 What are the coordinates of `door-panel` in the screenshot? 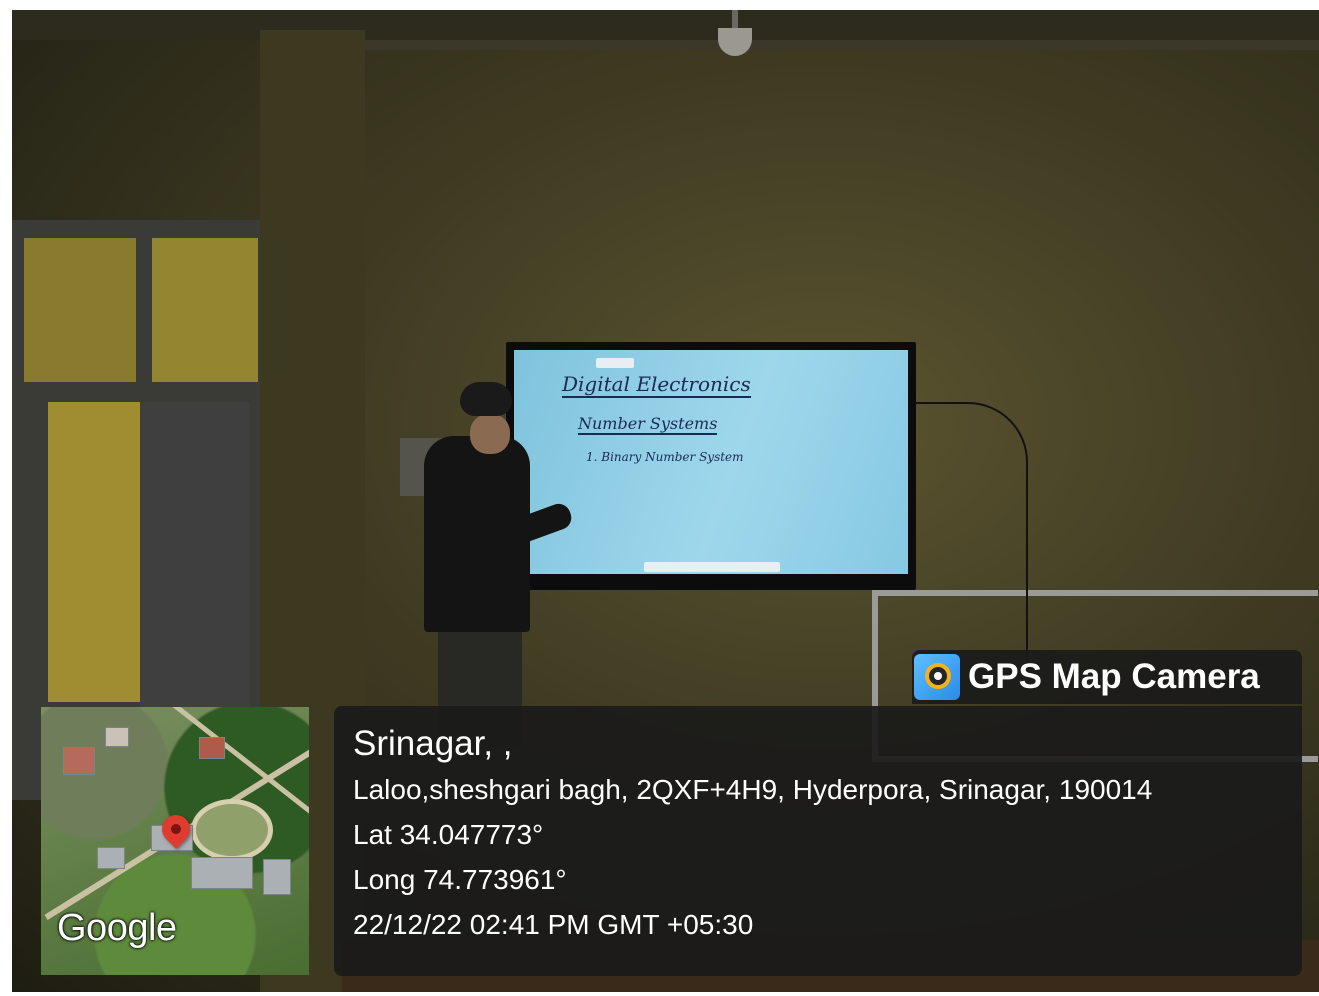 It's located at (195, 557).